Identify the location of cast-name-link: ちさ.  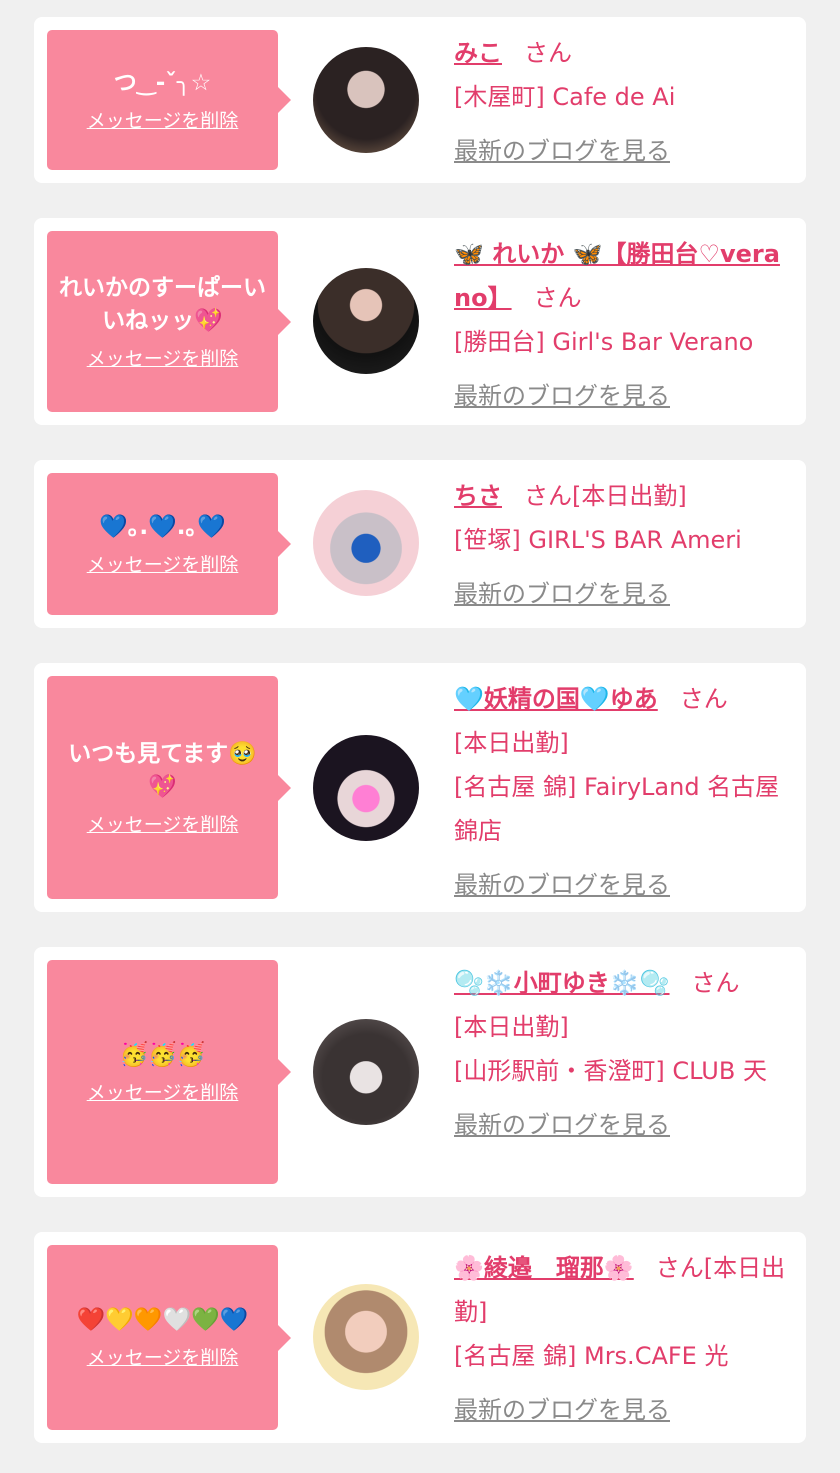
(478, 496).